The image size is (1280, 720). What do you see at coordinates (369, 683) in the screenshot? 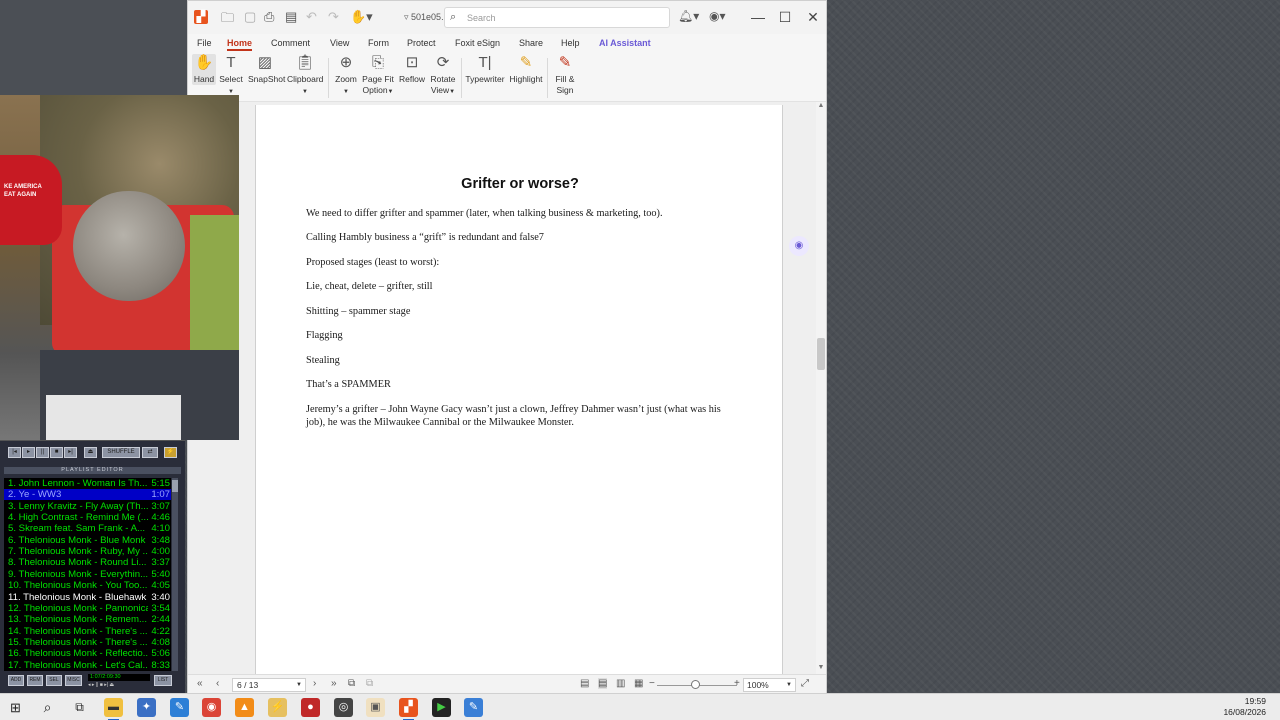
I see `copy-page-icon: ⧉` at bounding box center [369, 683].